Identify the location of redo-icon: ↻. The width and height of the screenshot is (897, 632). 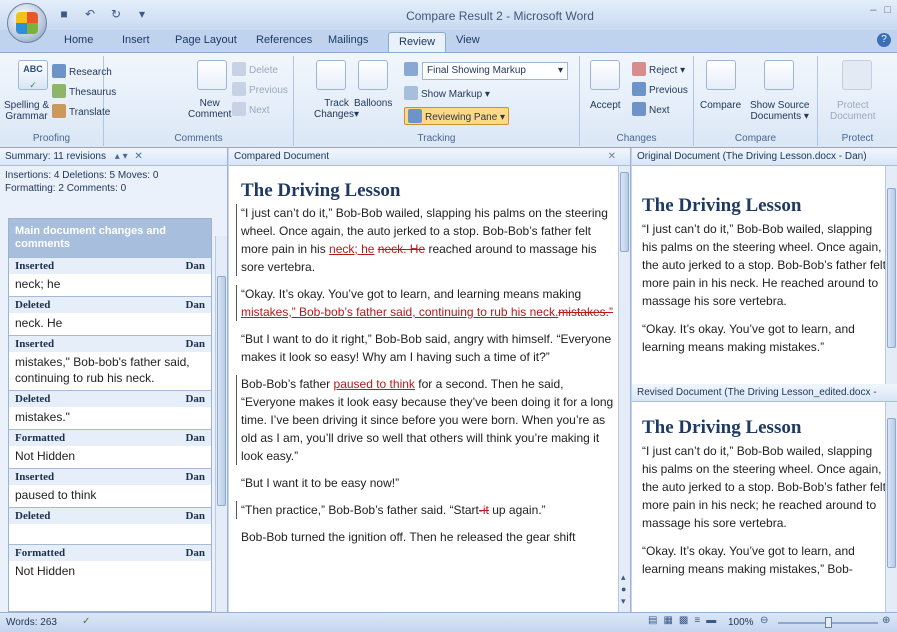
(116, 14).